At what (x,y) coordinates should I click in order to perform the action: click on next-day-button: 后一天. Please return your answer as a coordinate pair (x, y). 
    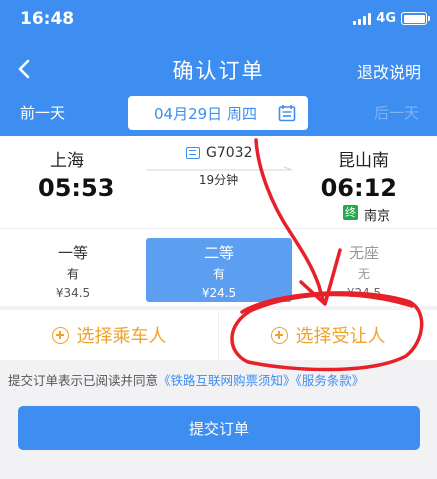
    Looking at the image, I should click on (396, 112).